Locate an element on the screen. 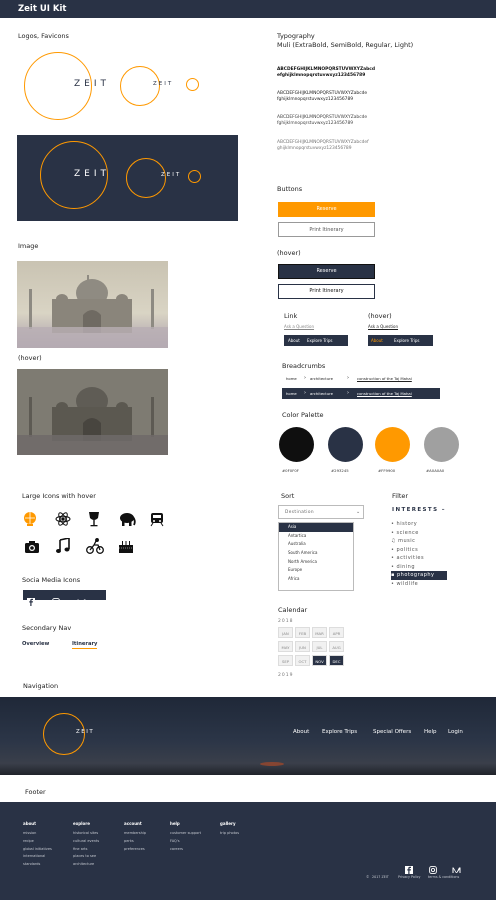  footer-link: historical sites is located at coordinates (86, 834).